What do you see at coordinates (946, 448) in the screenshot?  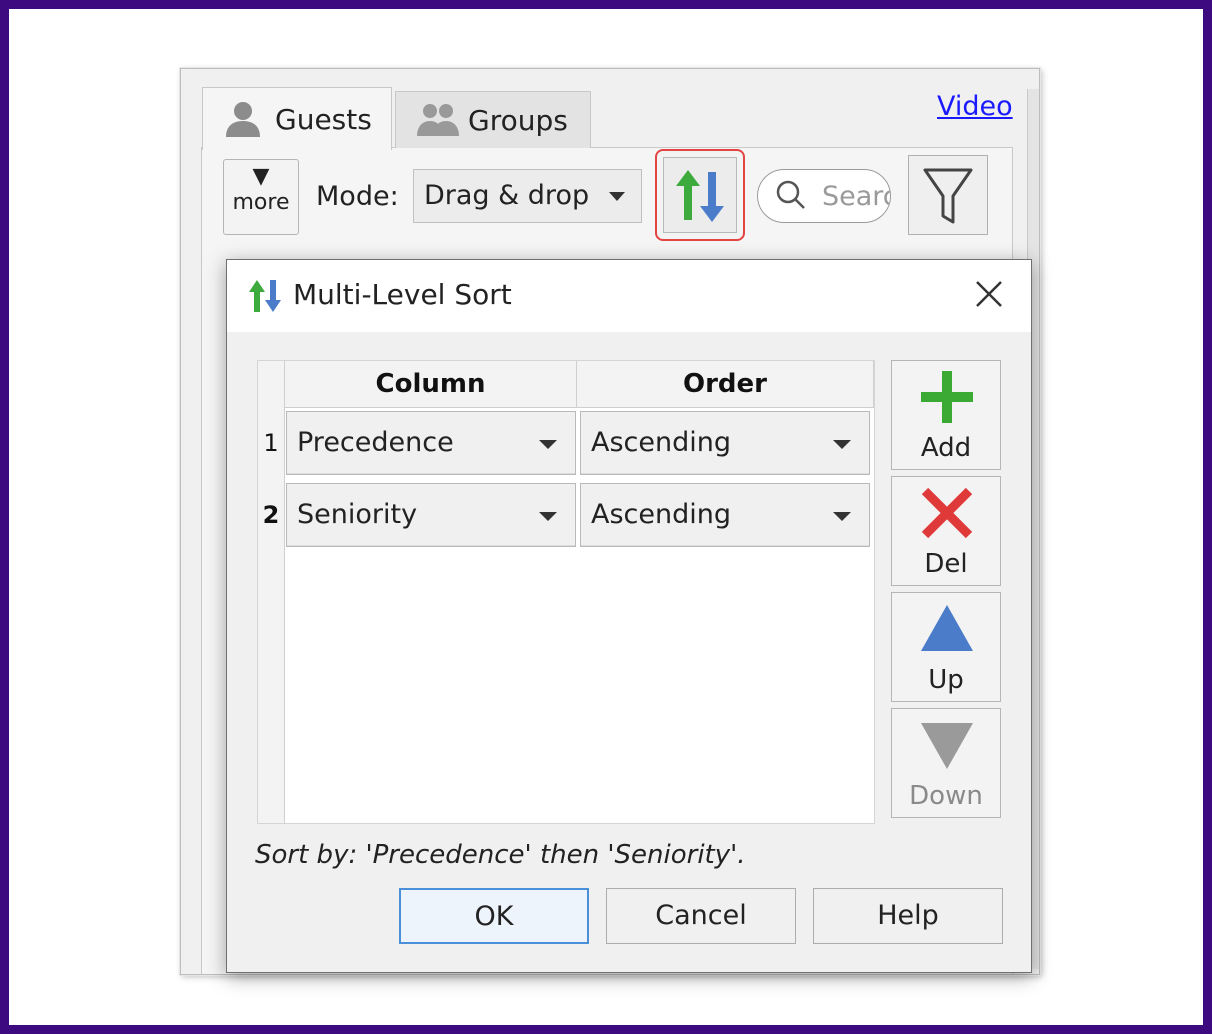 I see `add-label: Add` at bounding box center [946, 448].